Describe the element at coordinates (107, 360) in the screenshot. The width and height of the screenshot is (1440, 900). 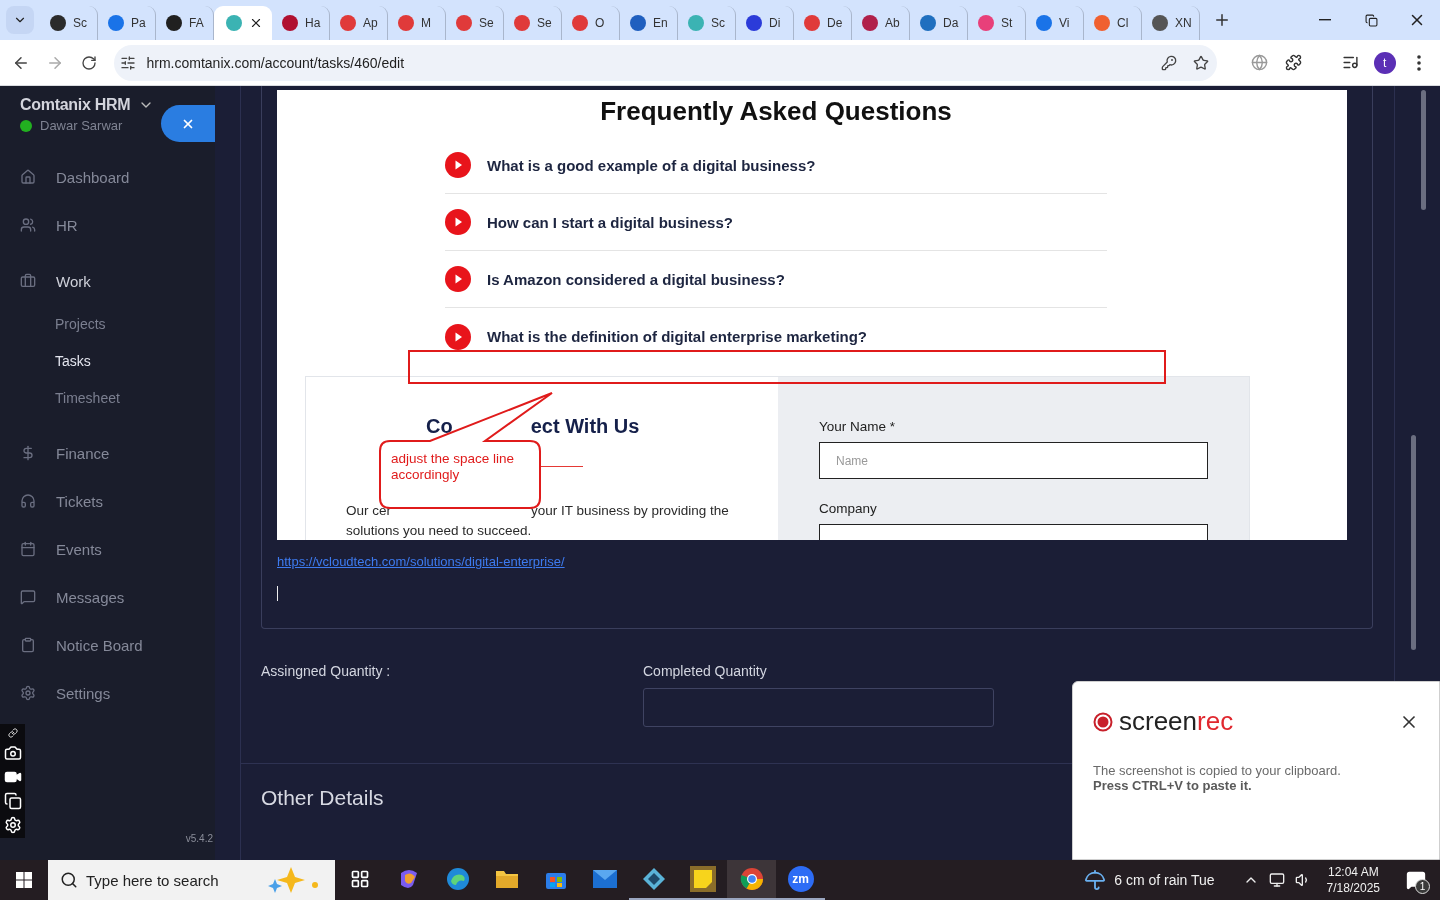
I see `sidebar-subitem: Tasks` at that location.